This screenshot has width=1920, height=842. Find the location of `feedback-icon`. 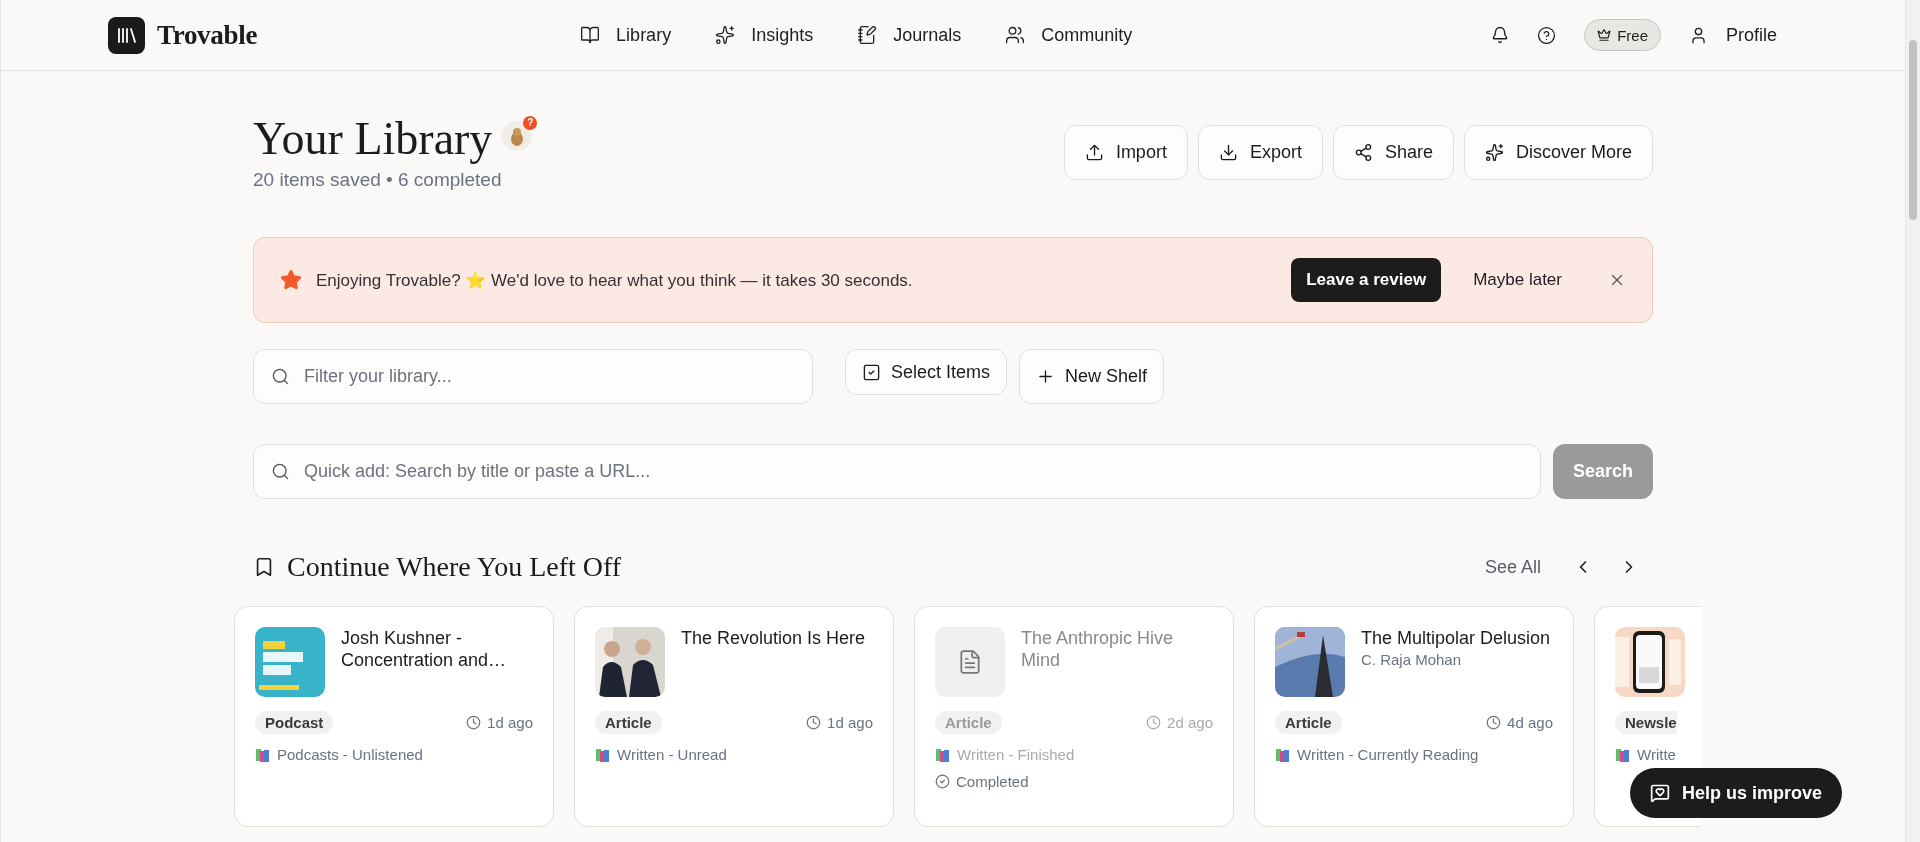

feedback-icon is located at coordinates (1659, 793).